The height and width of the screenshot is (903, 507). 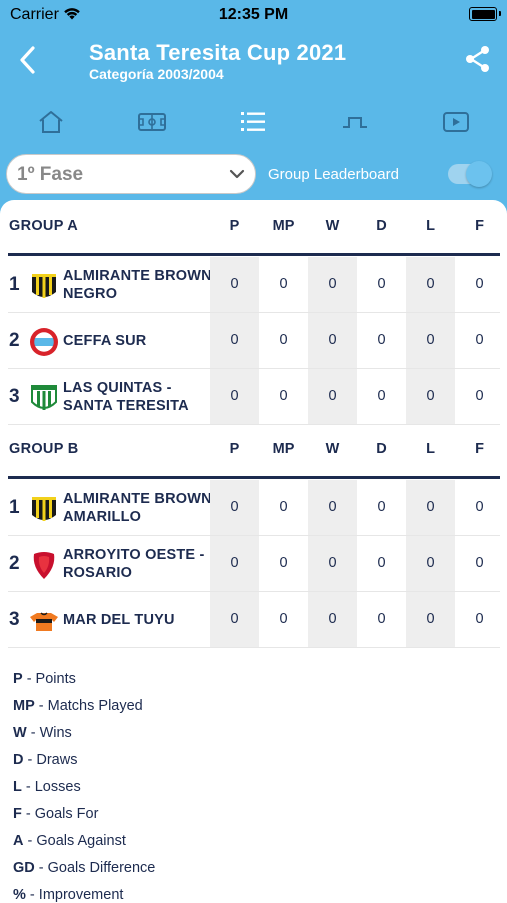 What do you see at coordinates (104, 341) in the screenshot?
I see `team-name: CEFFA SUR` at bounding box center [104, 341].